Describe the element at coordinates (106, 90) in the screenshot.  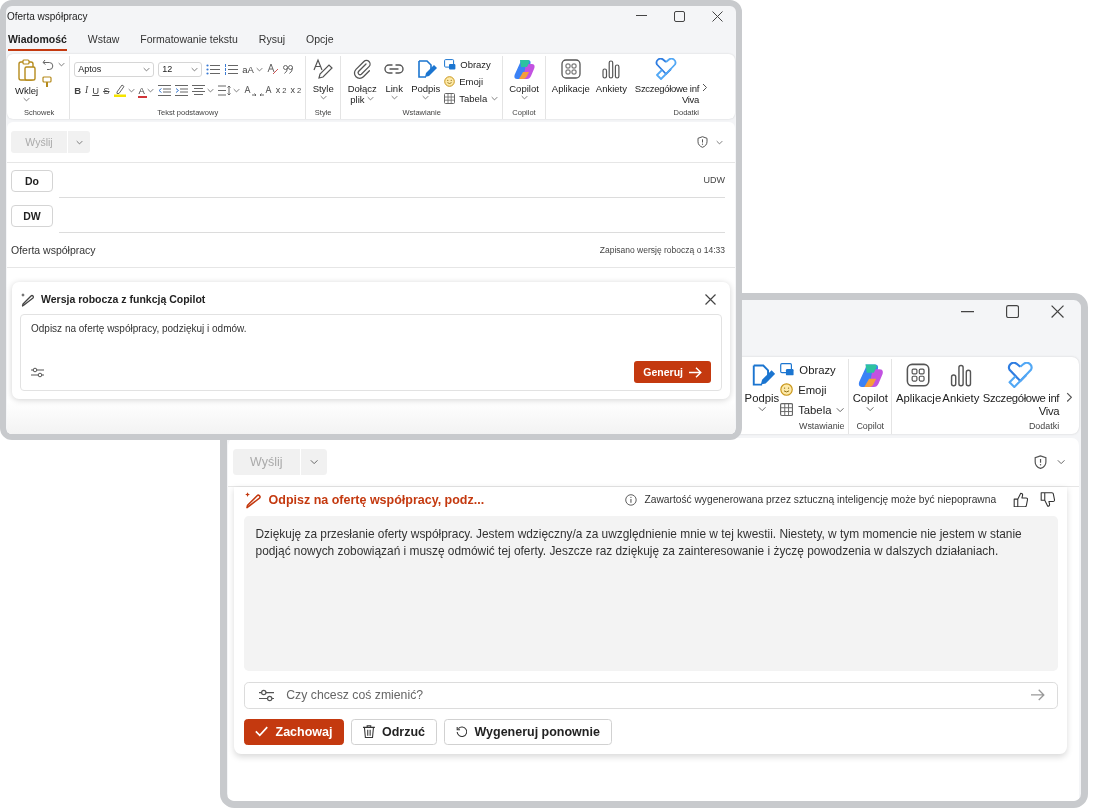
I see `strikethrough-button: S` at that location.